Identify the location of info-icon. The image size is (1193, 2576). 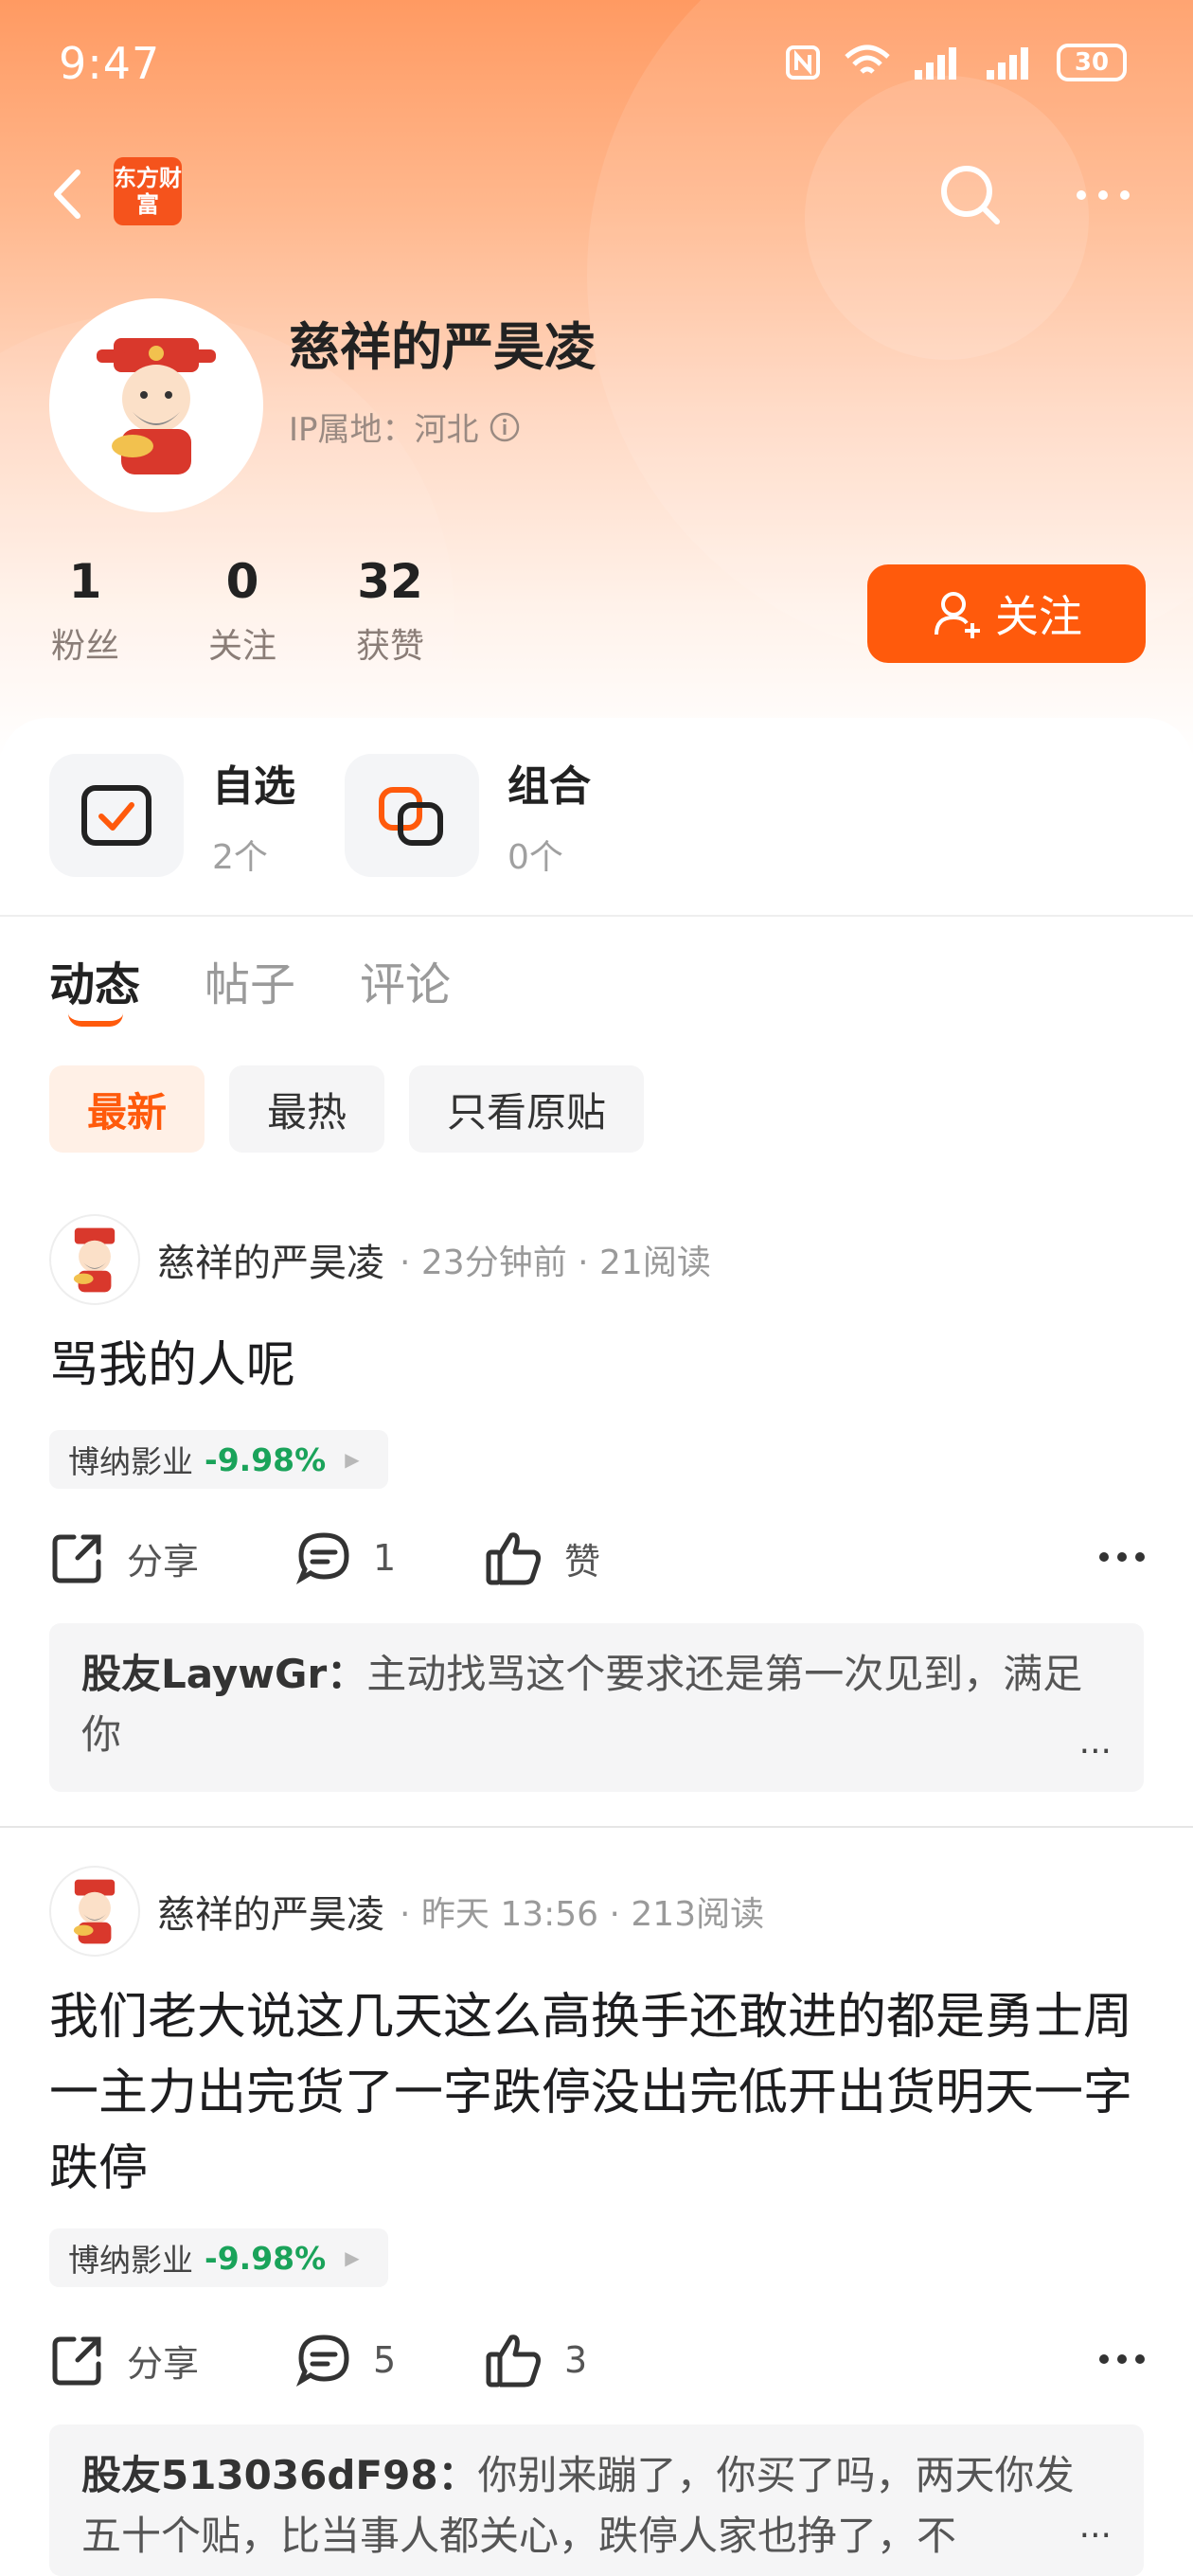
(505, 427).